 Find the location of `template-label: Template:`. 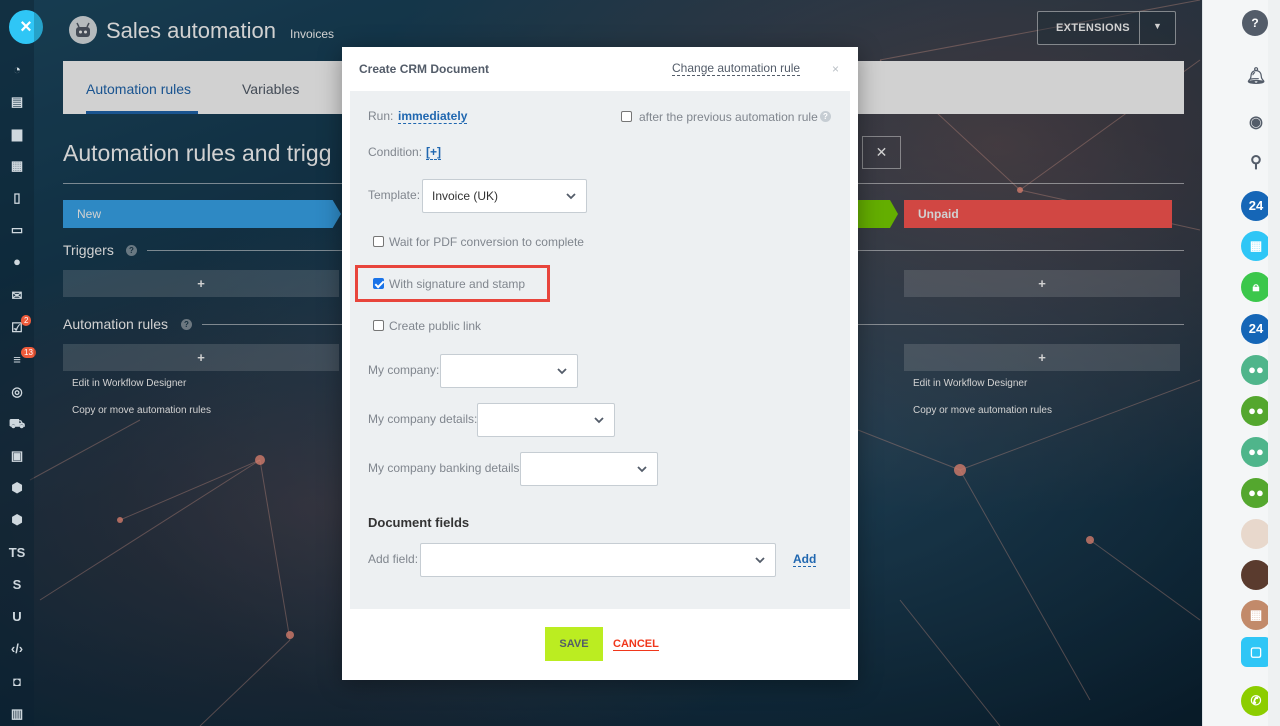

template-label: Template: is located at coordinates (394, 195).